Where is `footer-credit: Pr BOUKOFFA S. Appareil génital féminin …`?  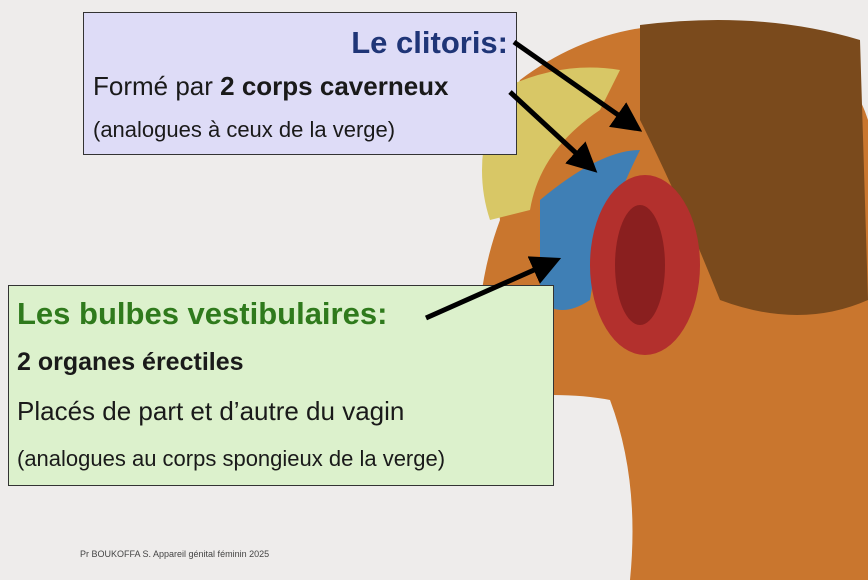
footer-credit: Pr BOUKOFFA S. Appareil génital féminin … is located at coordinates (175, 554).